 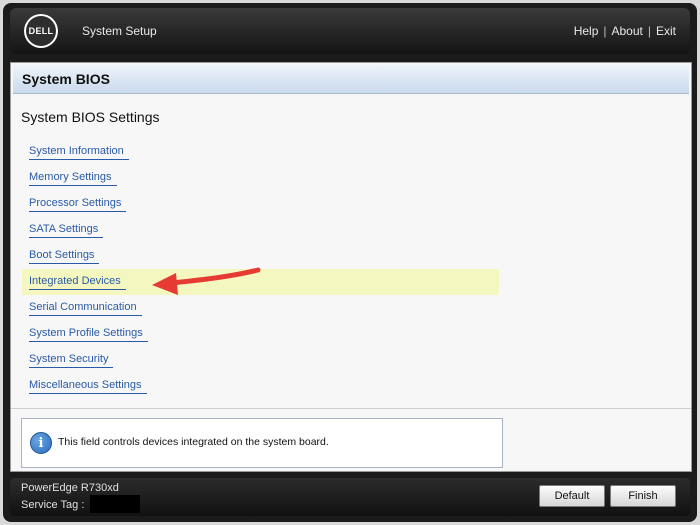 I want to click on dell-logo: DELL, so click(x=41, y=31).